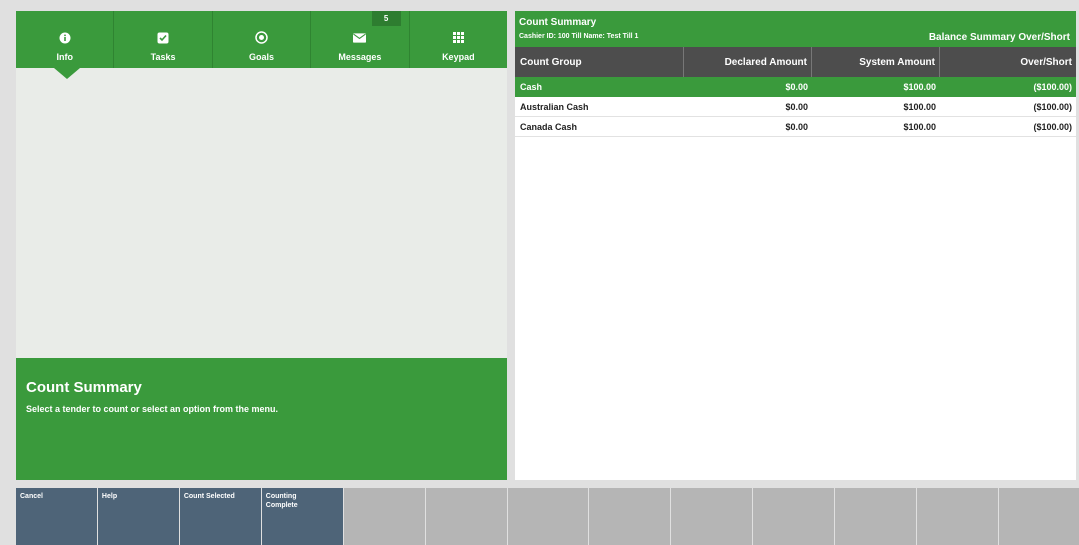 The width and height of the screenshot is (1079, 545). Describe the element at coordinates (281, 505) in the screenshot. I see `counting-complete-label-line2: Complete` at that location.